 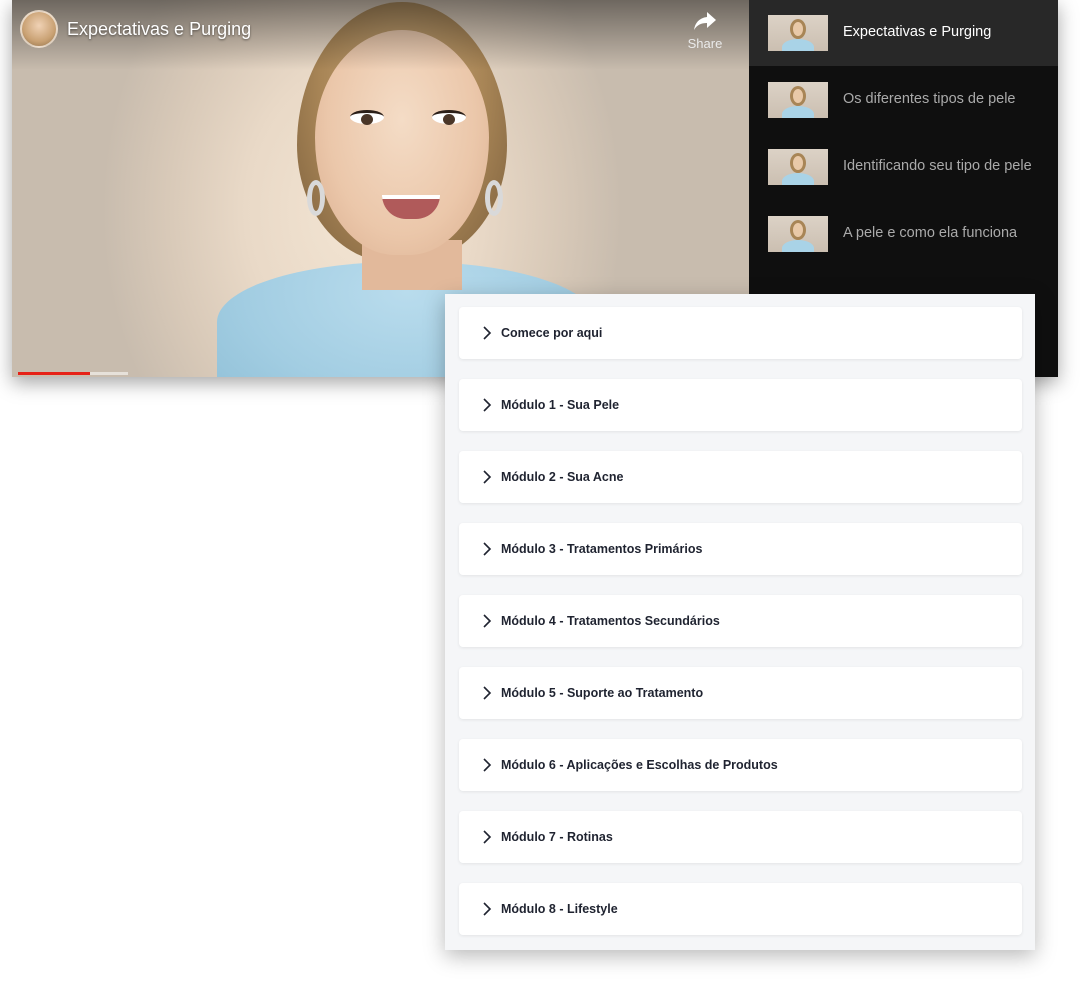 I want to click on earring-left, so click(x=316, y=198).